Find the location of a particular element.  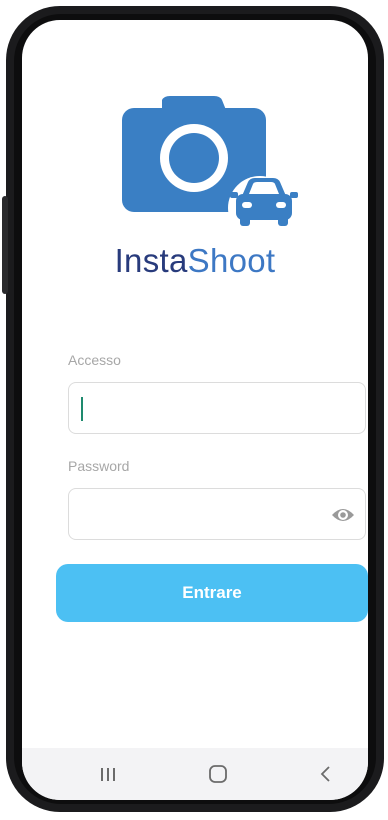

text-caret is located at coordinates (82, 409).